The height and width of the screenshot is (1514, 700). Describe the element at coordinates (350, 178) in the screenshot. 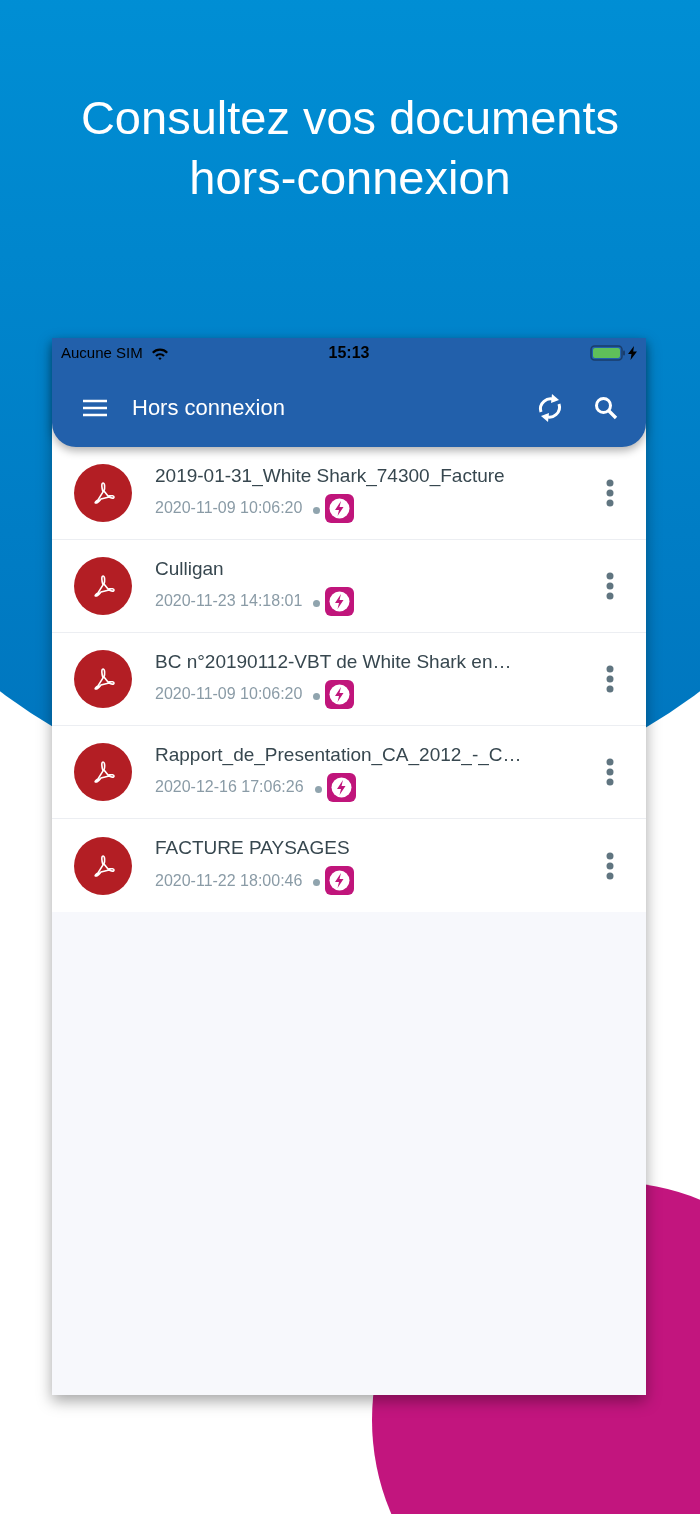

I see `headline-text: hors-connexion` at that location.